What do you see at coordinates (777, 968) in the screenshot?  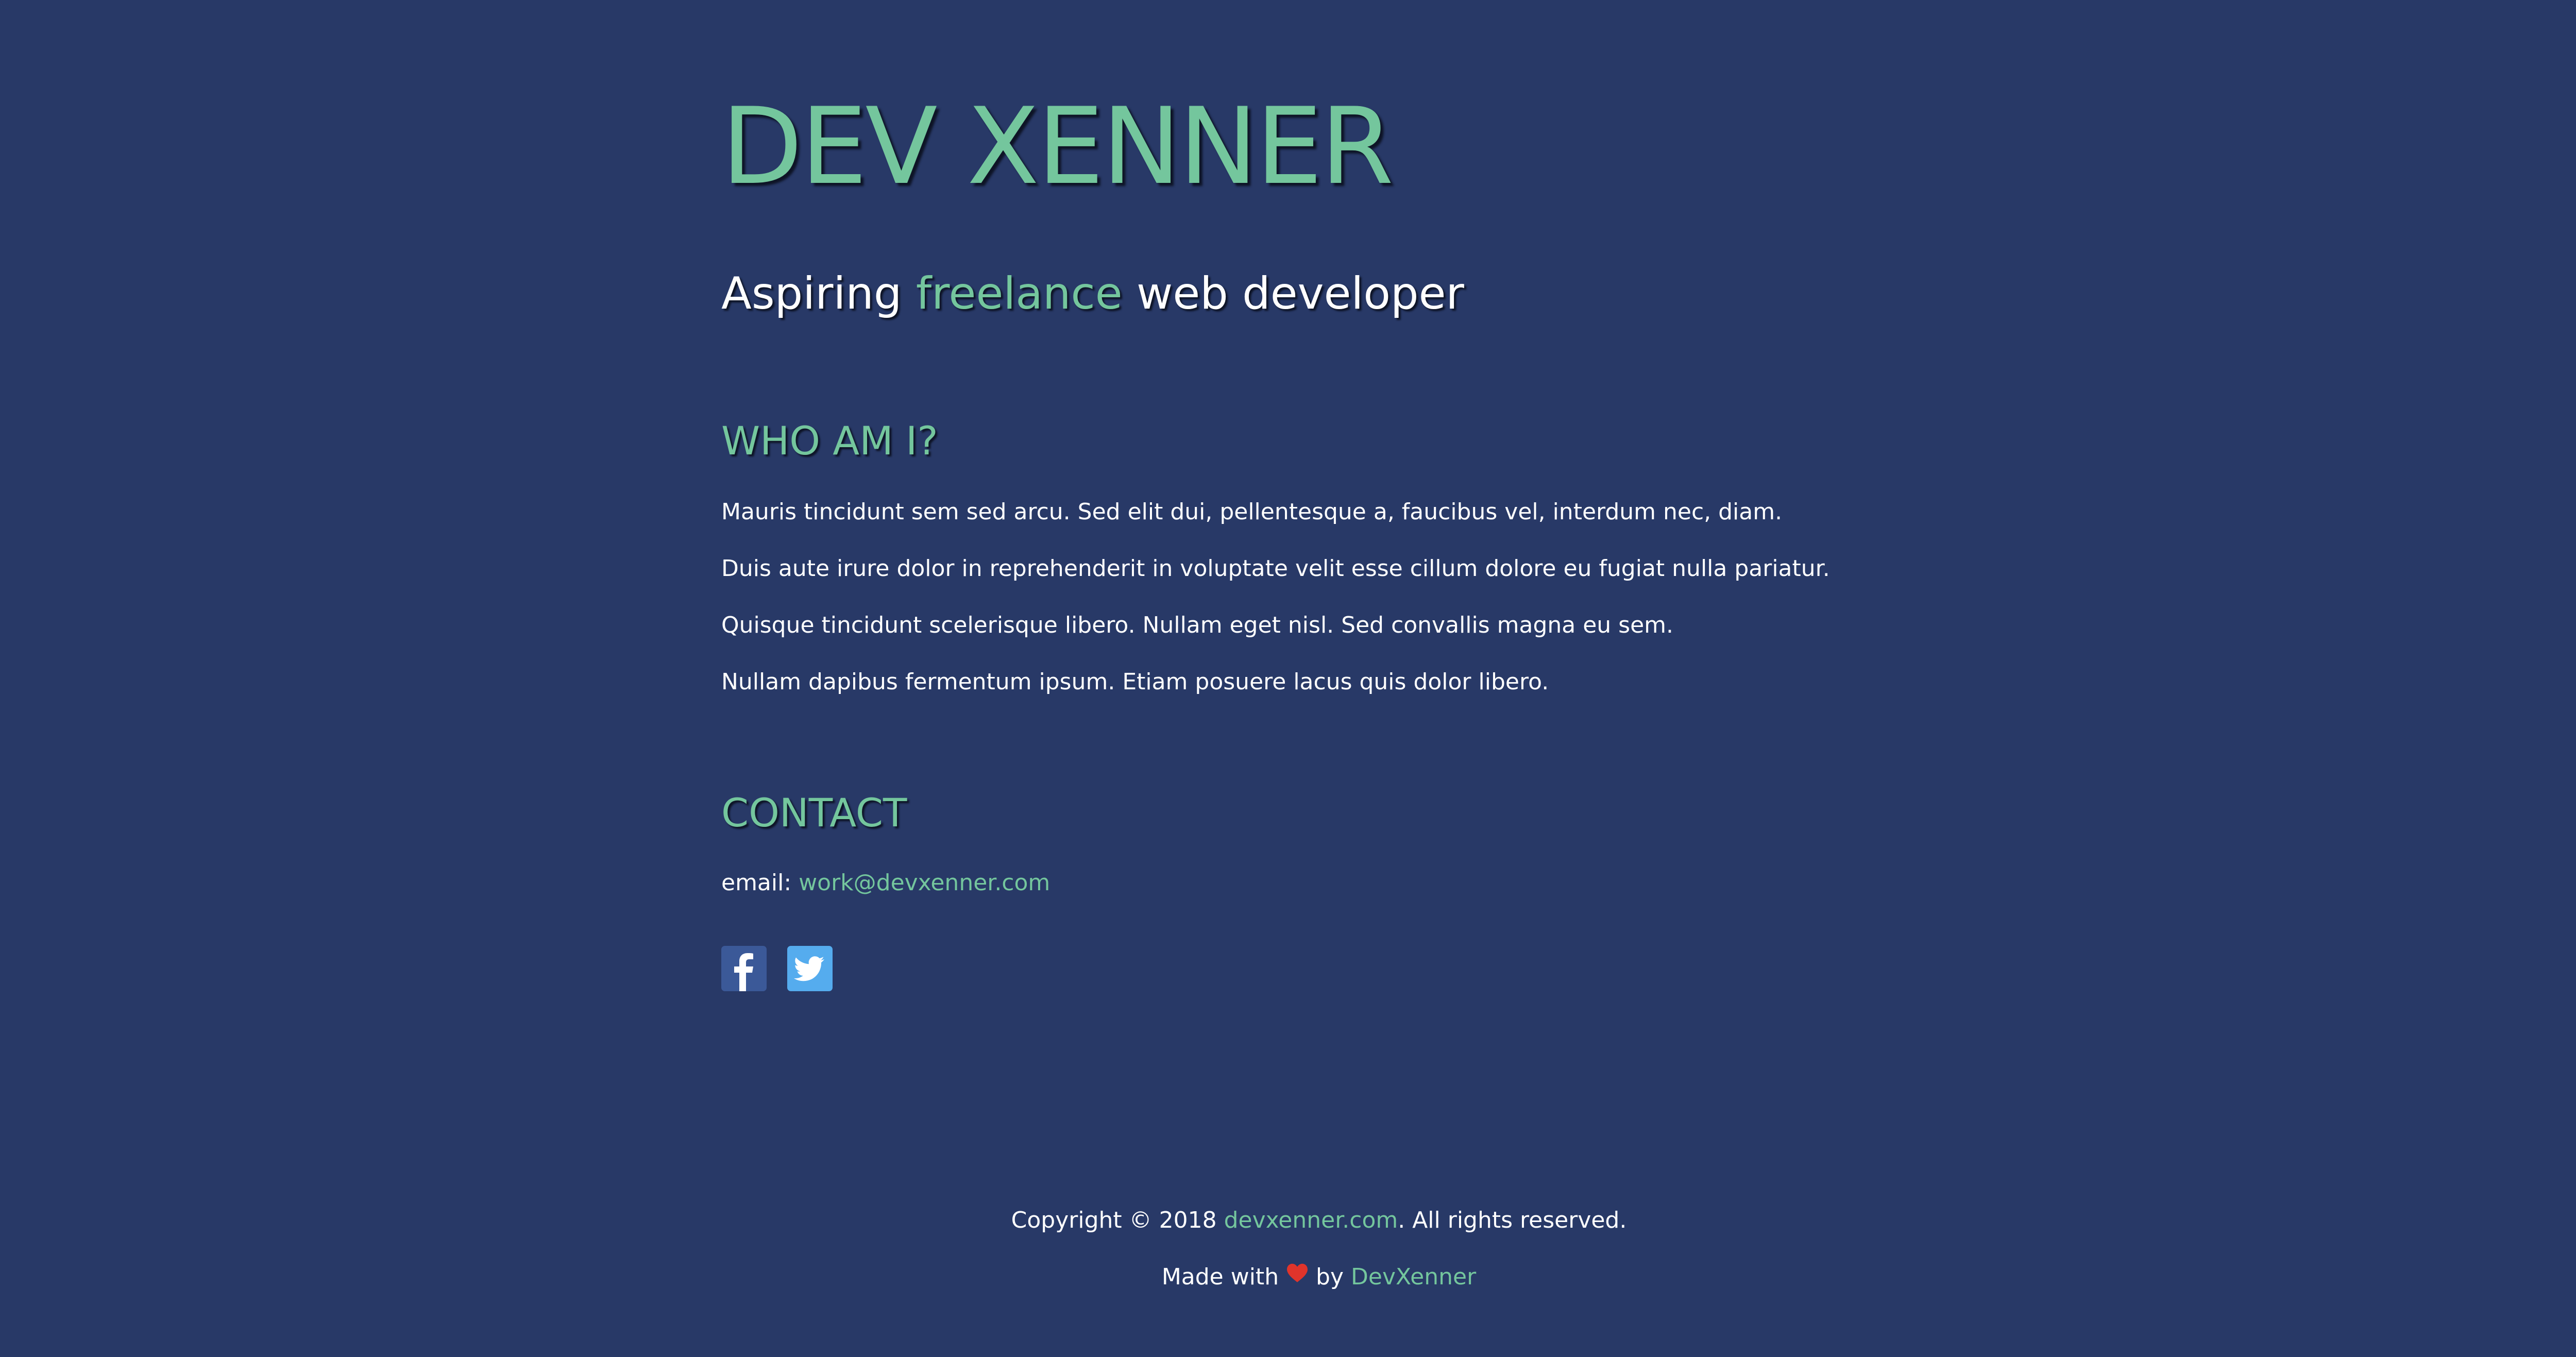 I see `social-links` at bounding box center [777, 968].